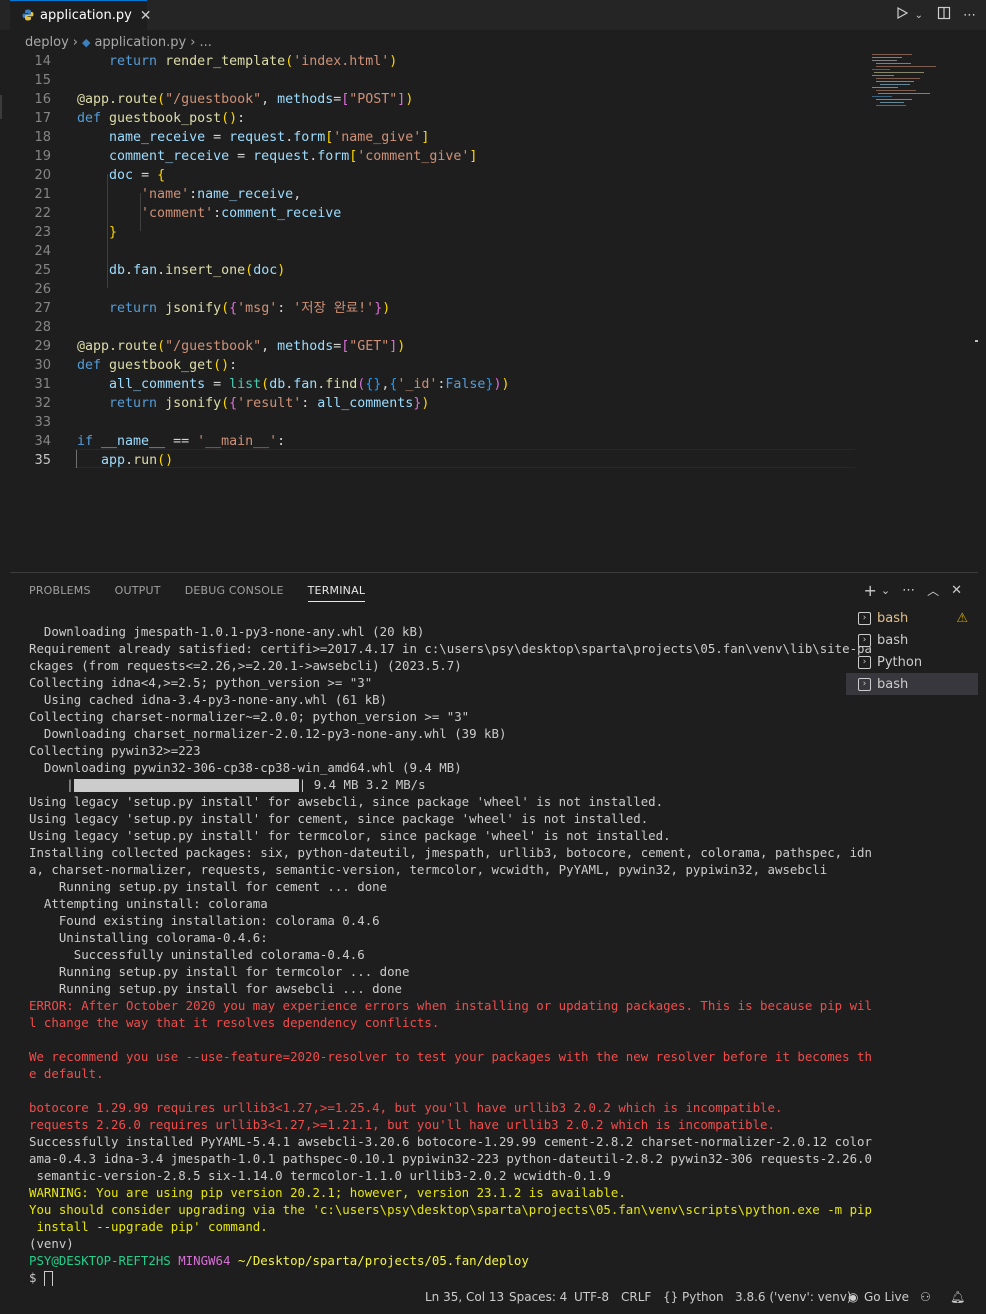  Describe the element at coordinates (113, 232) in the screenshot. I see `code-line-23: }` at that location.